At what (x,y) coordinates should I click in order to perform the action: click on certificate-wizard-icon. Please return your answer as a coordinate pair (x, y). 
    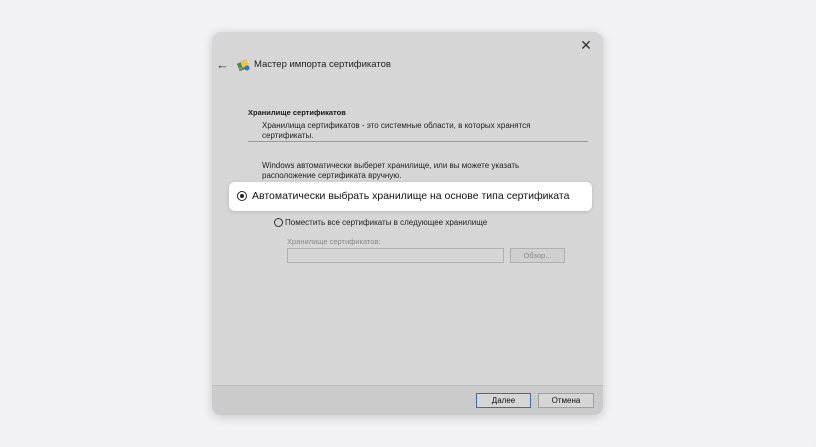
    Looking at the image, I should click on (243, 65).